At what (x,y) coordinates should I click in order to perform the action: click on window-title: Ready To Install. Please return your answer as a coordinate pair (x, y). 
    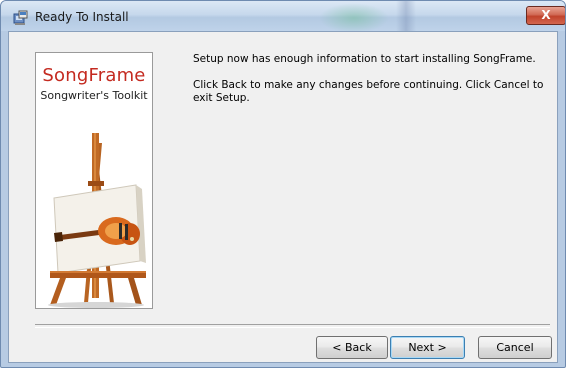
    Looking at the image, I should click on (82, 17).